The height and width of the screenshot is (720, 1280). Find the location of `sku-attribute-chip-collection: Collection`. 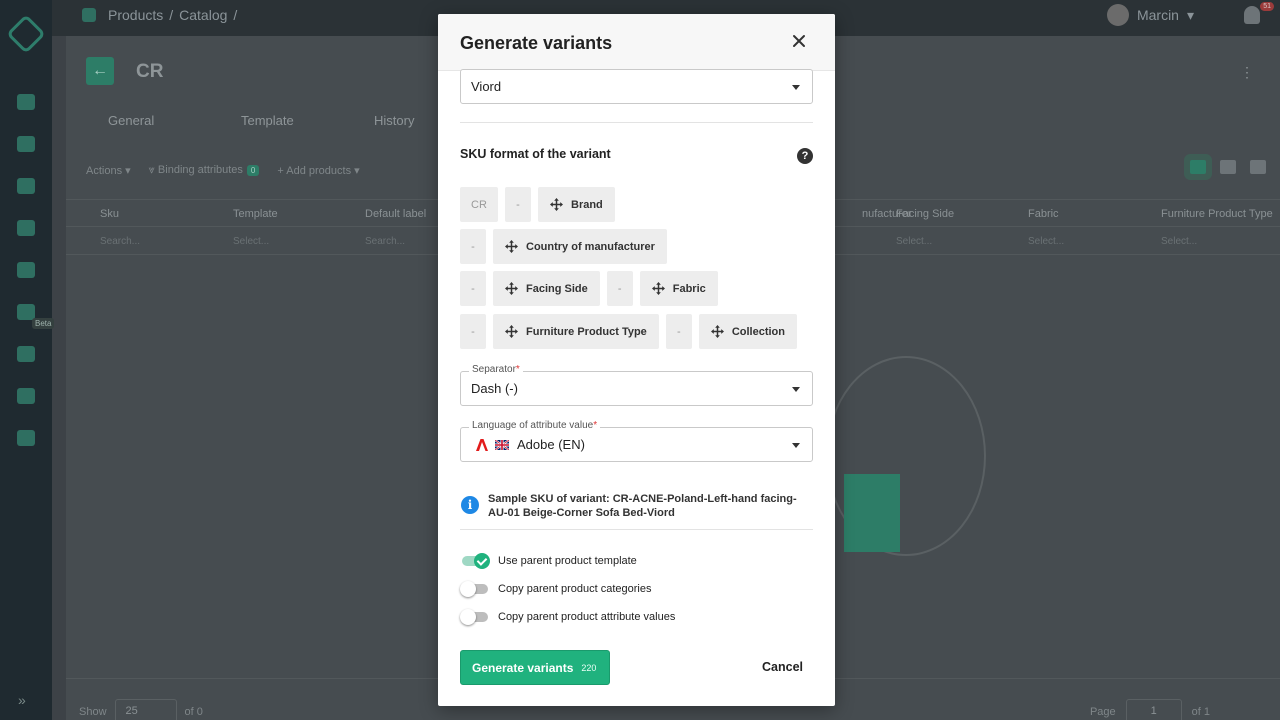

sku-attribute-chip-collection: Collection is located at coordinates (747, 331).